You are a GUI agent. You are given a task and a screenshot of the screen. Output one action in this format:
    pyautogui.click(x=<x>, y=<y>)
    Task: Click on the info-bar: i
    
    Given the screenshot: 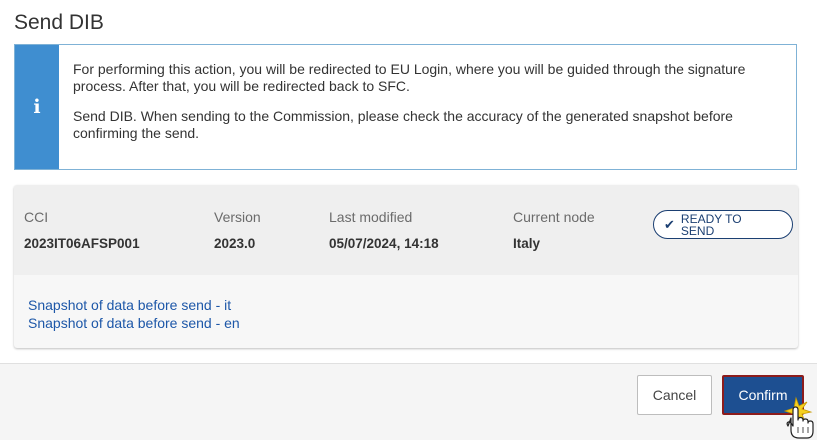 What is the action you would take?
    pyautogui.click(x=37, y=107)
    